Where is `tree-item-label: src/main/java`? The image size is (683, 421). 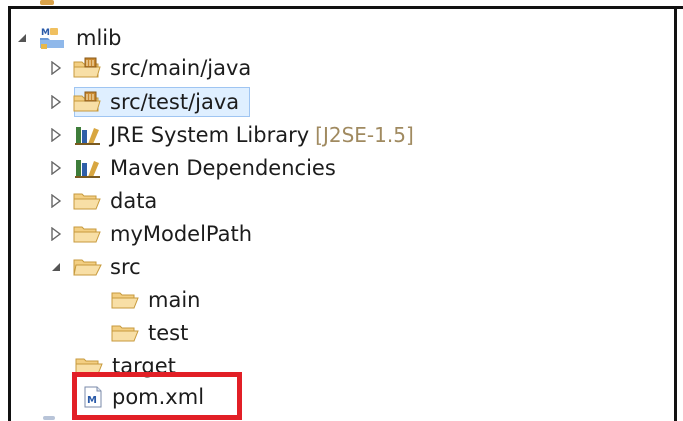 tree-item-label: src/main/java is located at coordinates (181, 67).